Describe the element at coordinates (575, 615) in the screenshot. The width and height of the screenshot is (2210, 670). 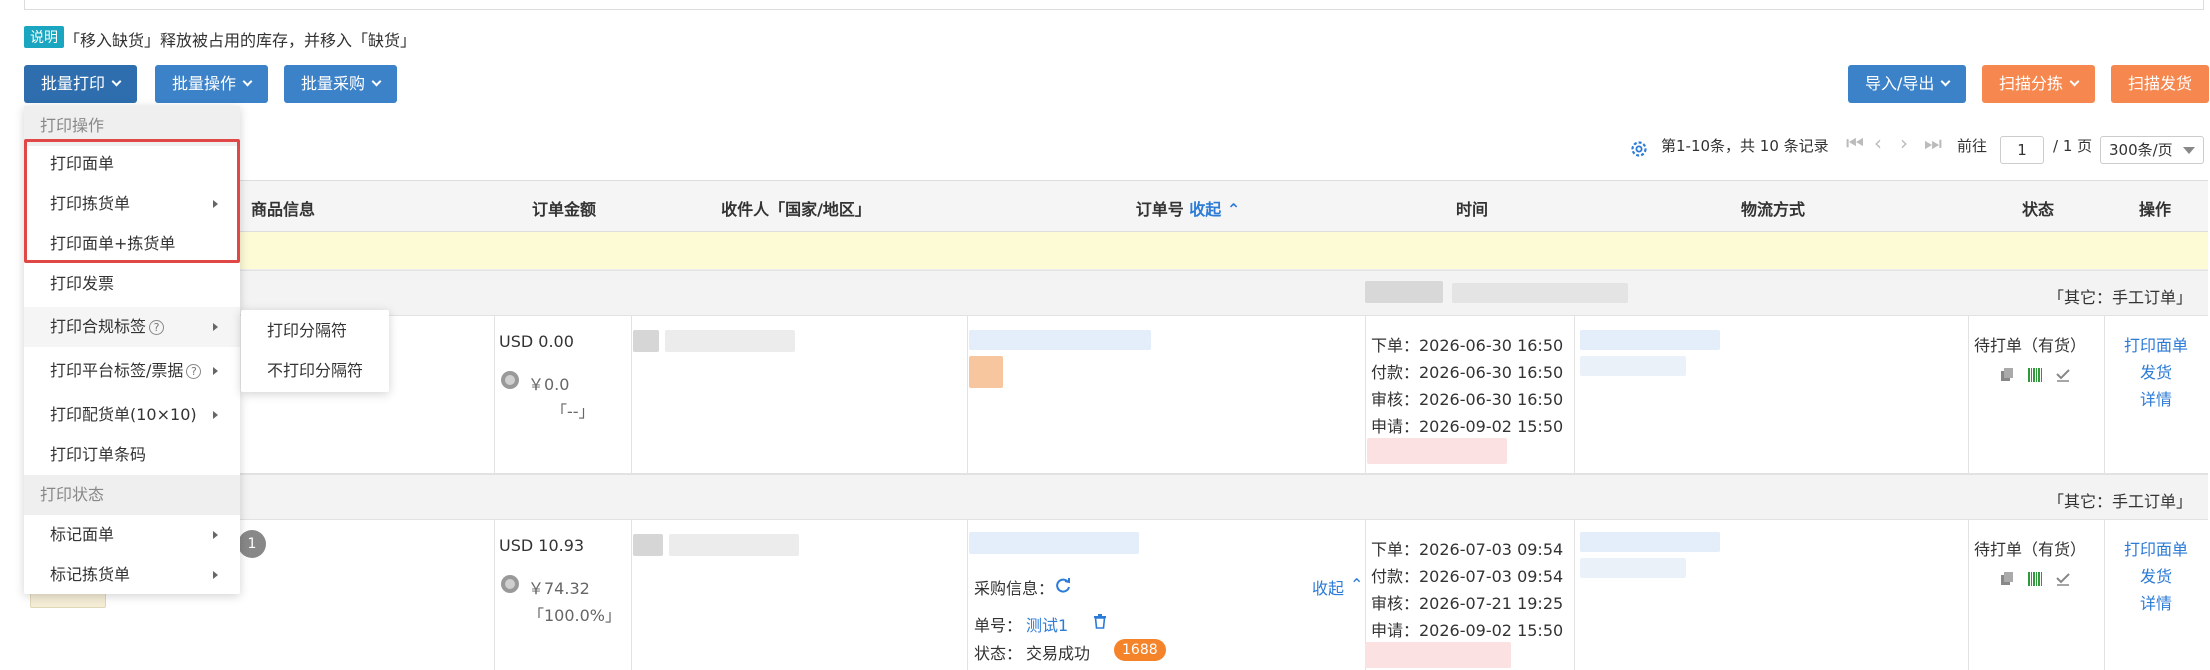
I see `amount-ratio: 「100.0%」` at that location.